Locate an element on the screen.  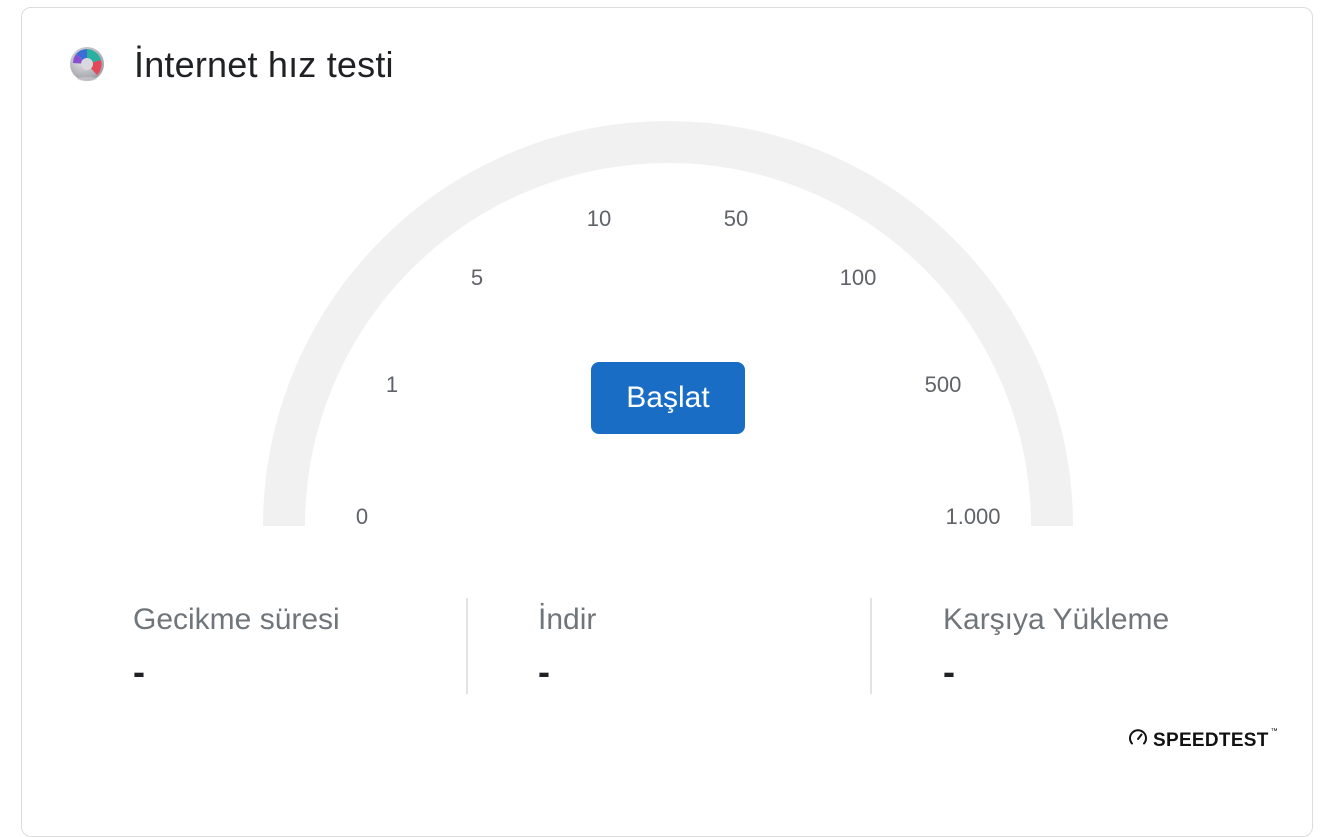
gauge-tick: 0 is located at coordinates (362, 516).